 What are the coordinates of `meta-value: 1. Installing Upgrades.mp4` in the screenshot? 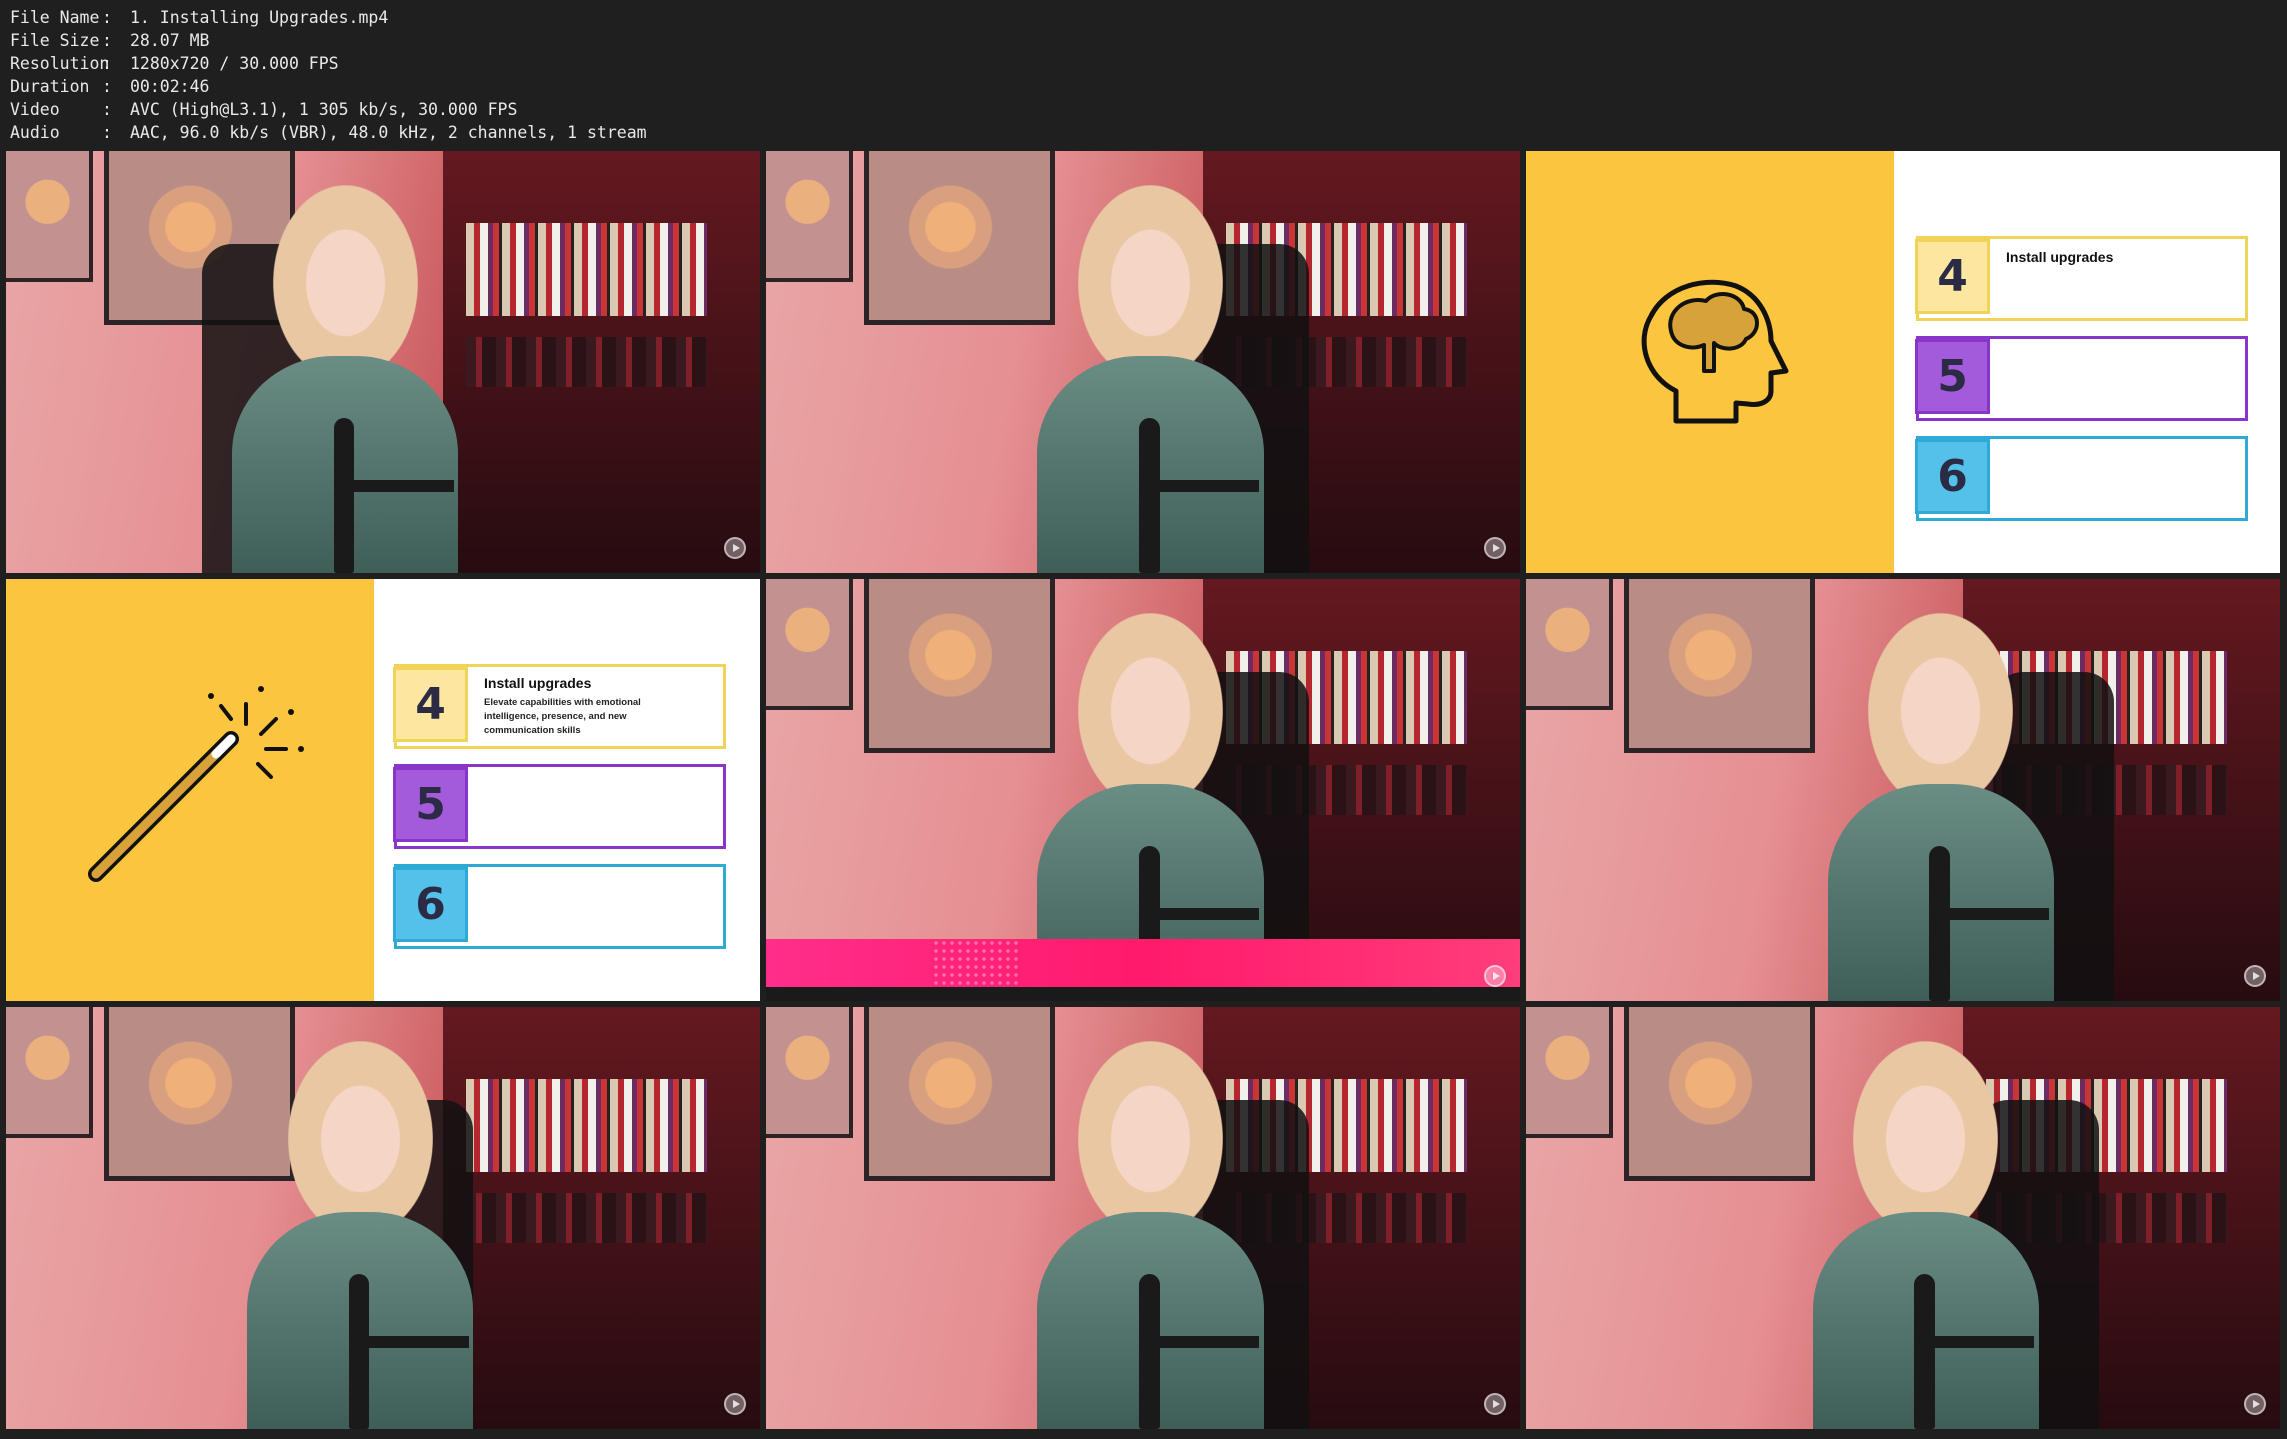 It's located at (259, 17).